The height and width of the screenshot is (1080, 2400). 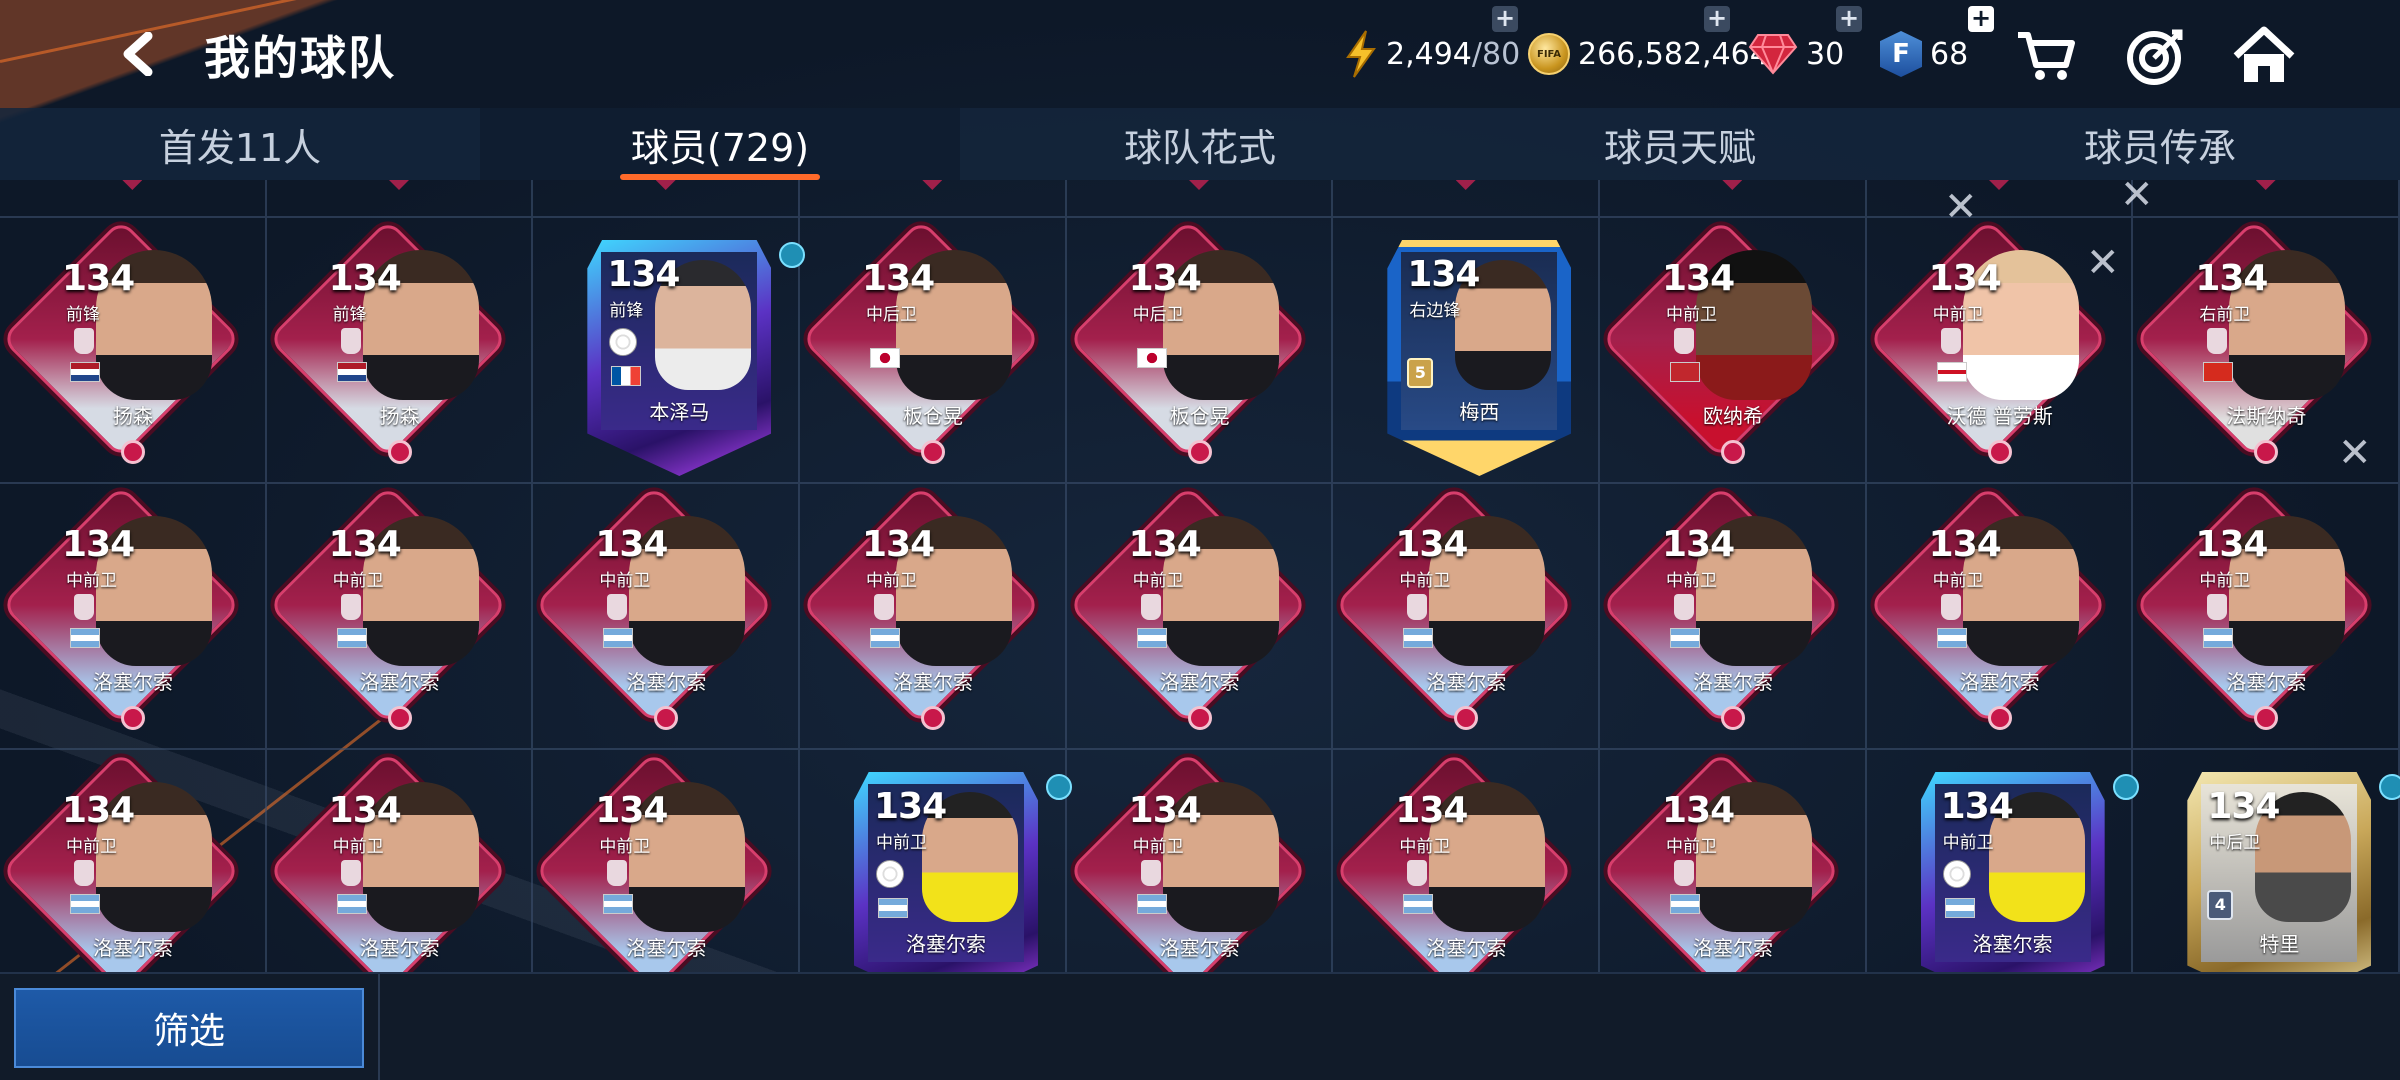 I want to click on lock-icon, so click(x=2389, y=787).